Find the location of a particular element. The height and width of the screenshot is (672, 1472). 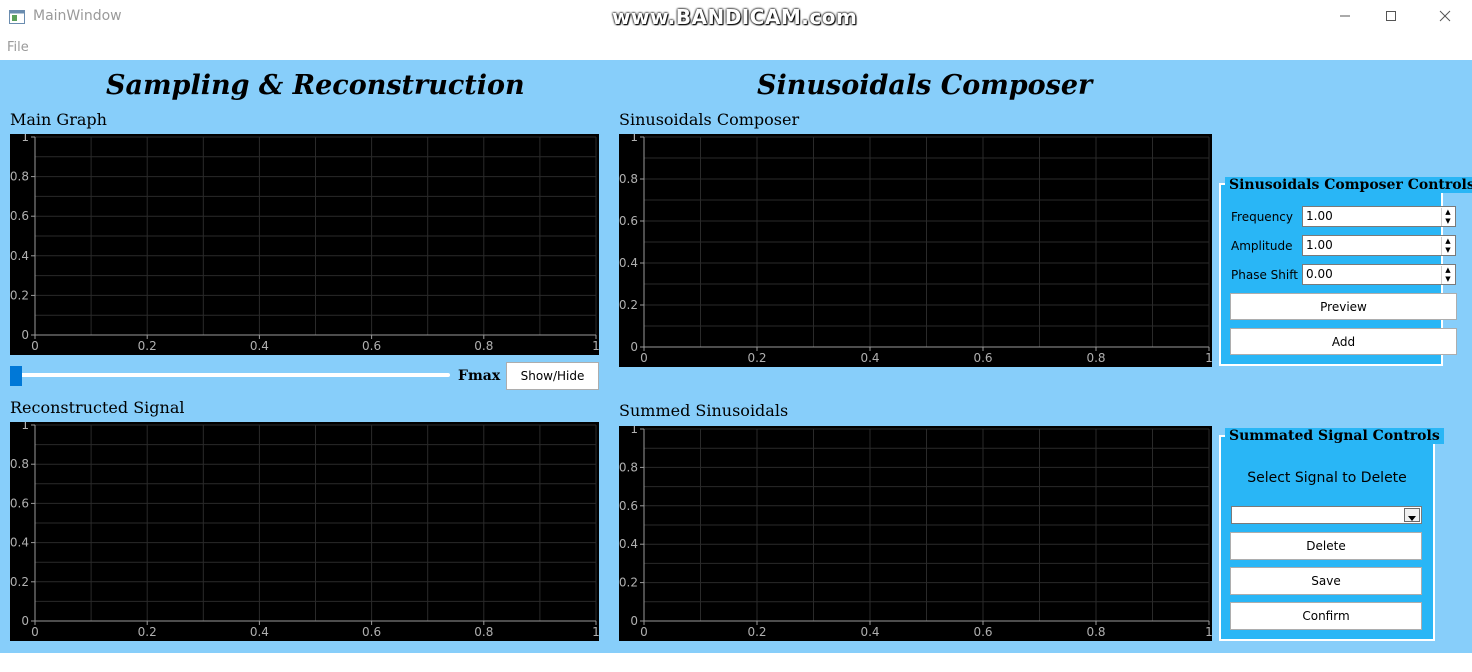

minimize-icon is located at coordinates (1345, 16).